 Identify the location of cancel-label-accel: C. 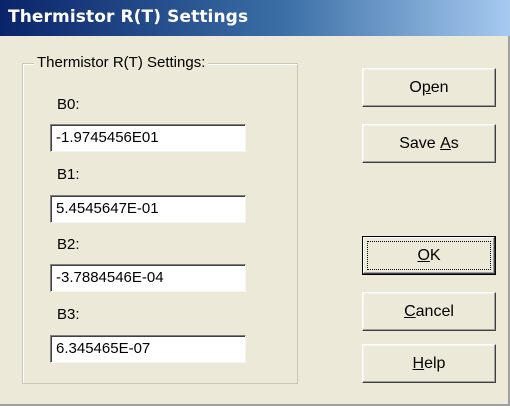
(410, 311).